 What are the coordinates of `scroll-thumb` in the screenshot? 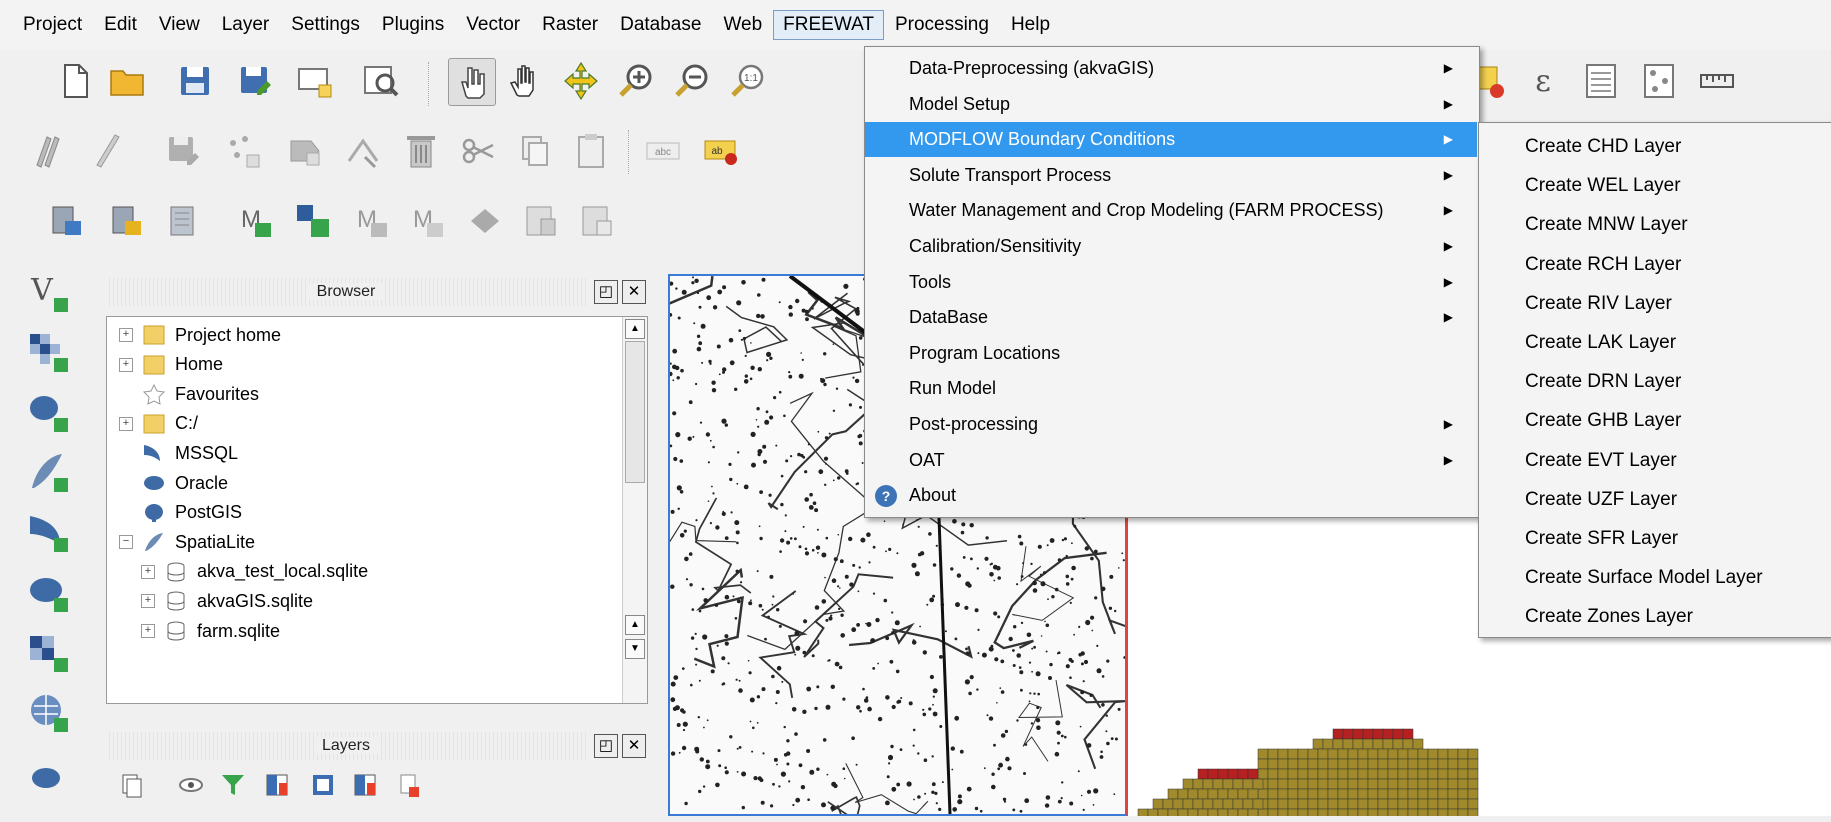 It's located at (635, 412).